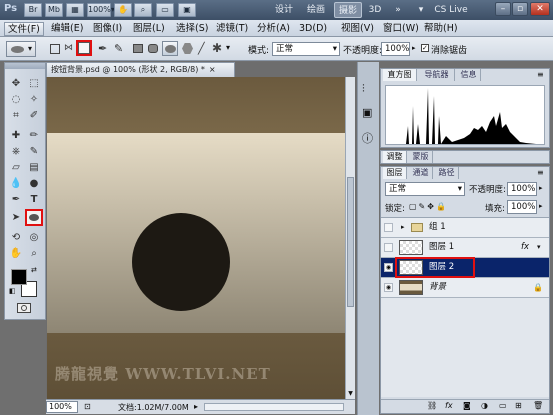 The height and width of the screenshot is (415, 553). What do you see at coordinates (432, 405) in the screenshot?
I see `link-layers-icon: ⛓` at bounding box center [432, 405].